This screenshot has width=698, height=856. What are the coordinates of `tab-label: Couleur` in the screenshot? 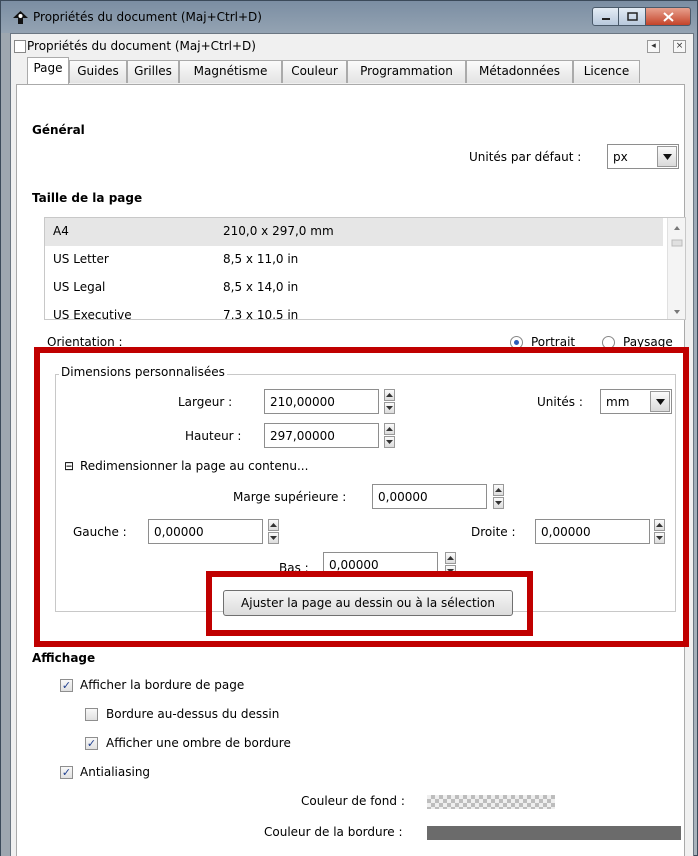 It's located at (314, 71).